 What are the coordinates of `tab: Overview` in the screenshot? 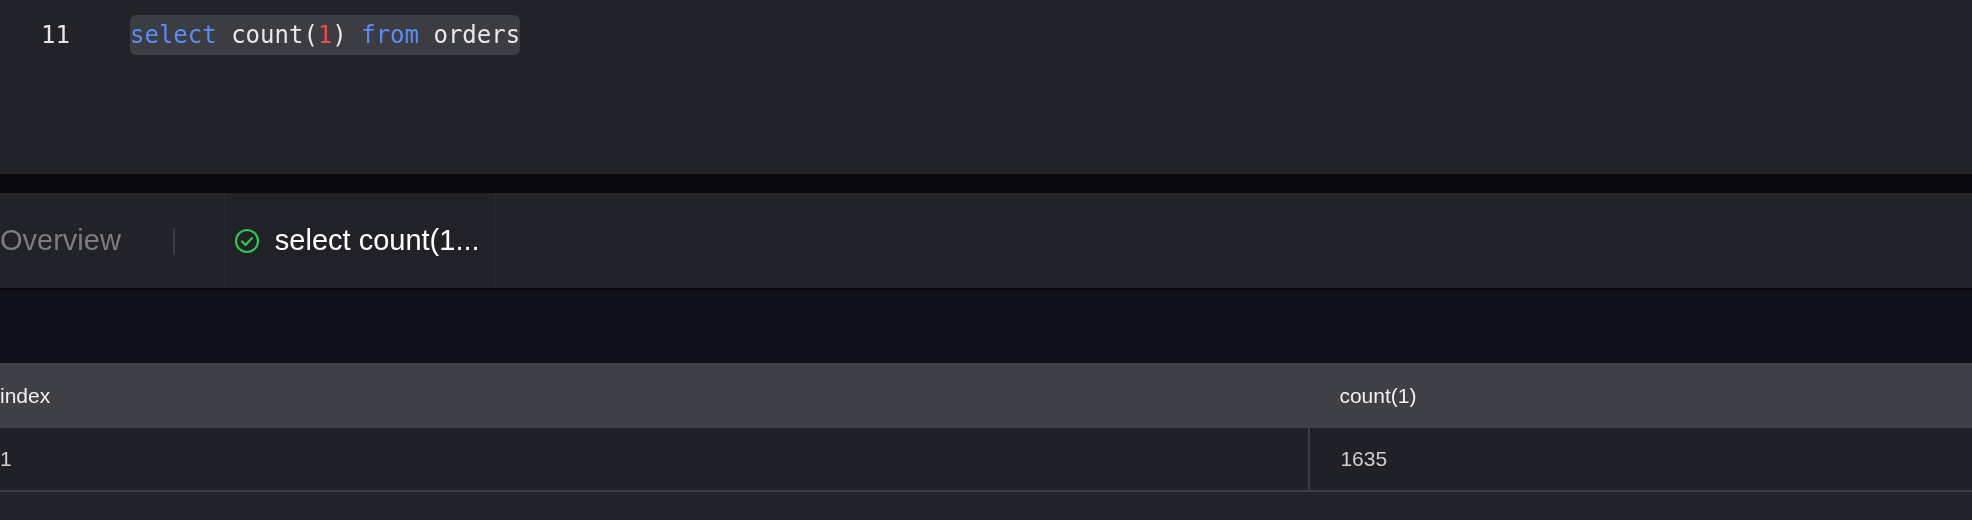 It's located at (60, 240).